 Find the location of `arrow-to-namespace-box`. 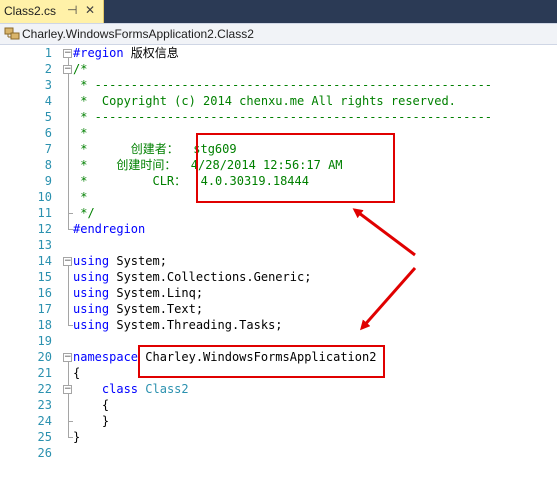

arrow-to-namespace-box is located at coordinates (388, 299).